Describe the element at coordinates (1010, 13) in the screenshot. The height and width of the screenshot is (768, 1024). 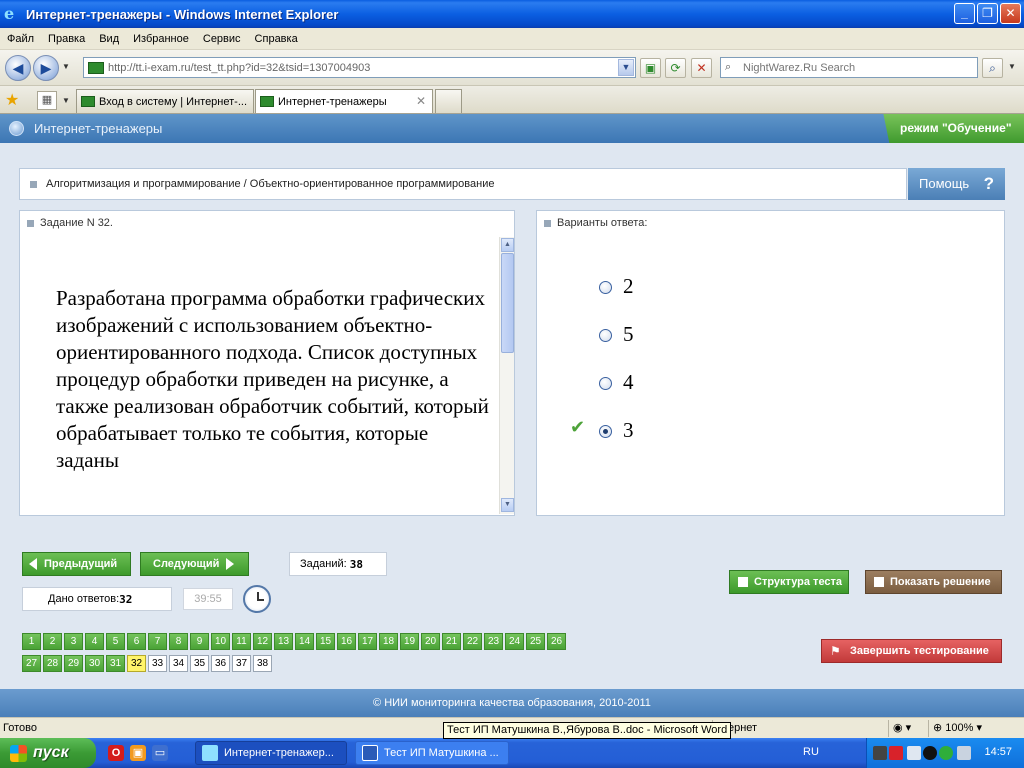
I see `close-button: ✕` at that location.